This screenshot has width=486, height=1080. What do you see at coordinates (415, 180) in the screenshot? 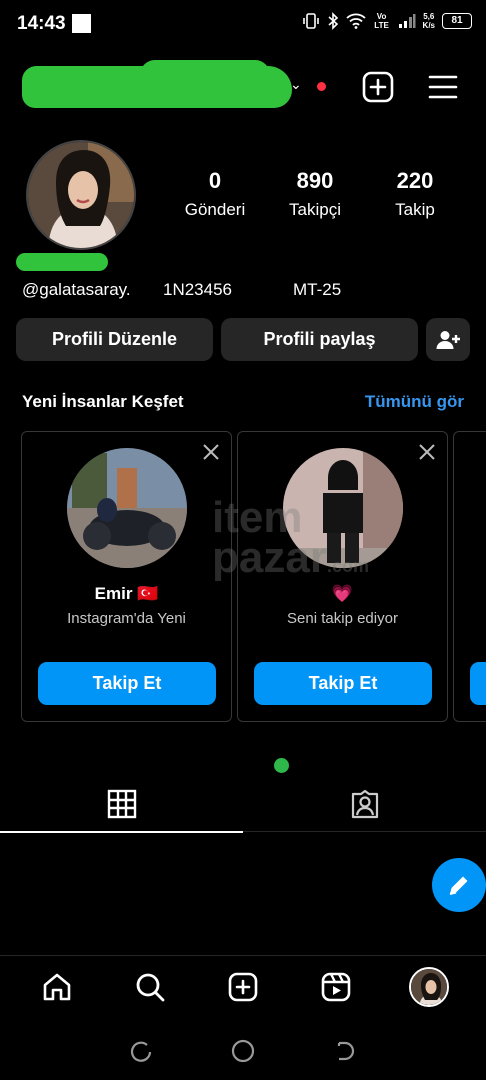
I see `stat-following-value: 220` at bounding box center [415, 180].